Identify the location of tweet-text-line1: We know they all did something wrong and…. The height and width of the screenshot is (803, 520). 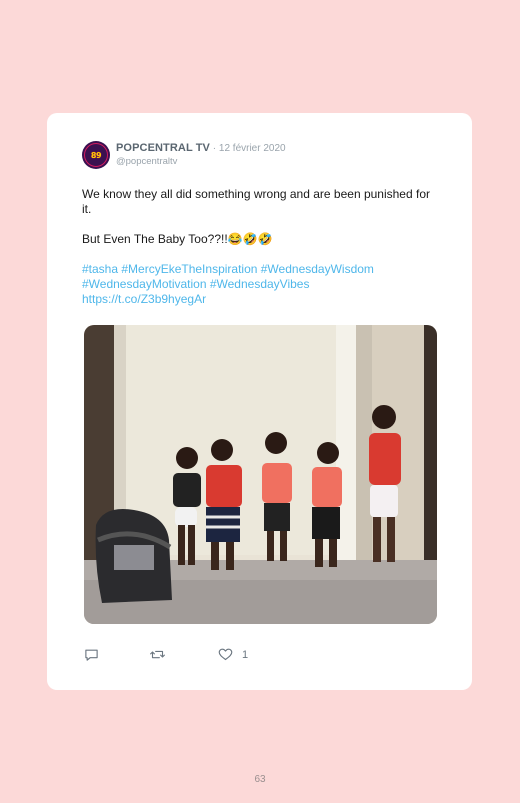
(256, 201).